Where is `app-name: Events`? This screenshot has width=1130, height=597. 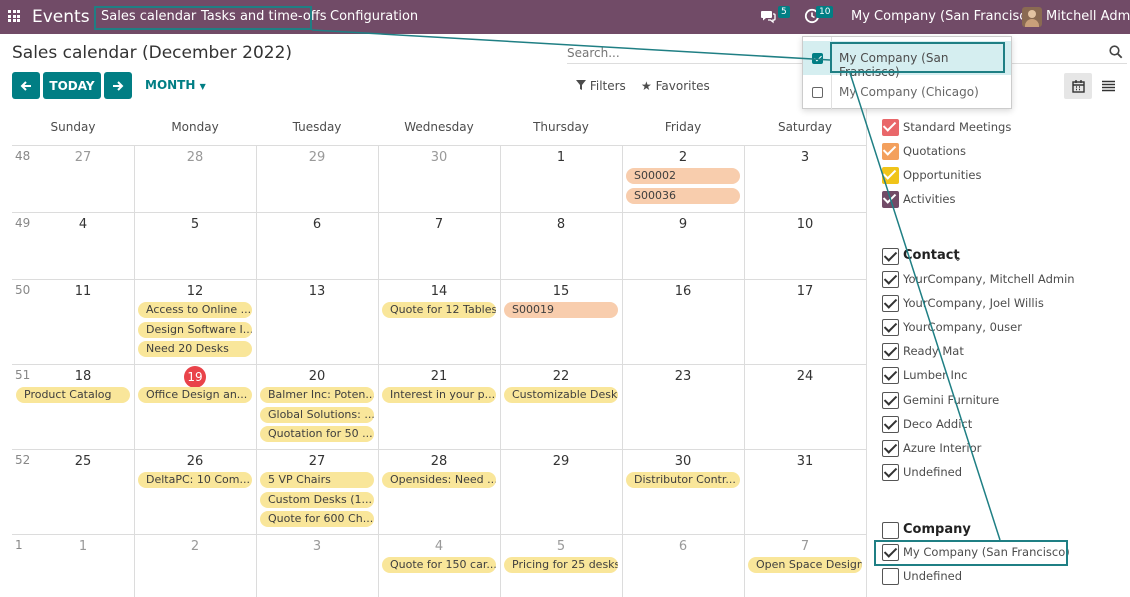 app-name: Events is located at coordinates (61, 17).